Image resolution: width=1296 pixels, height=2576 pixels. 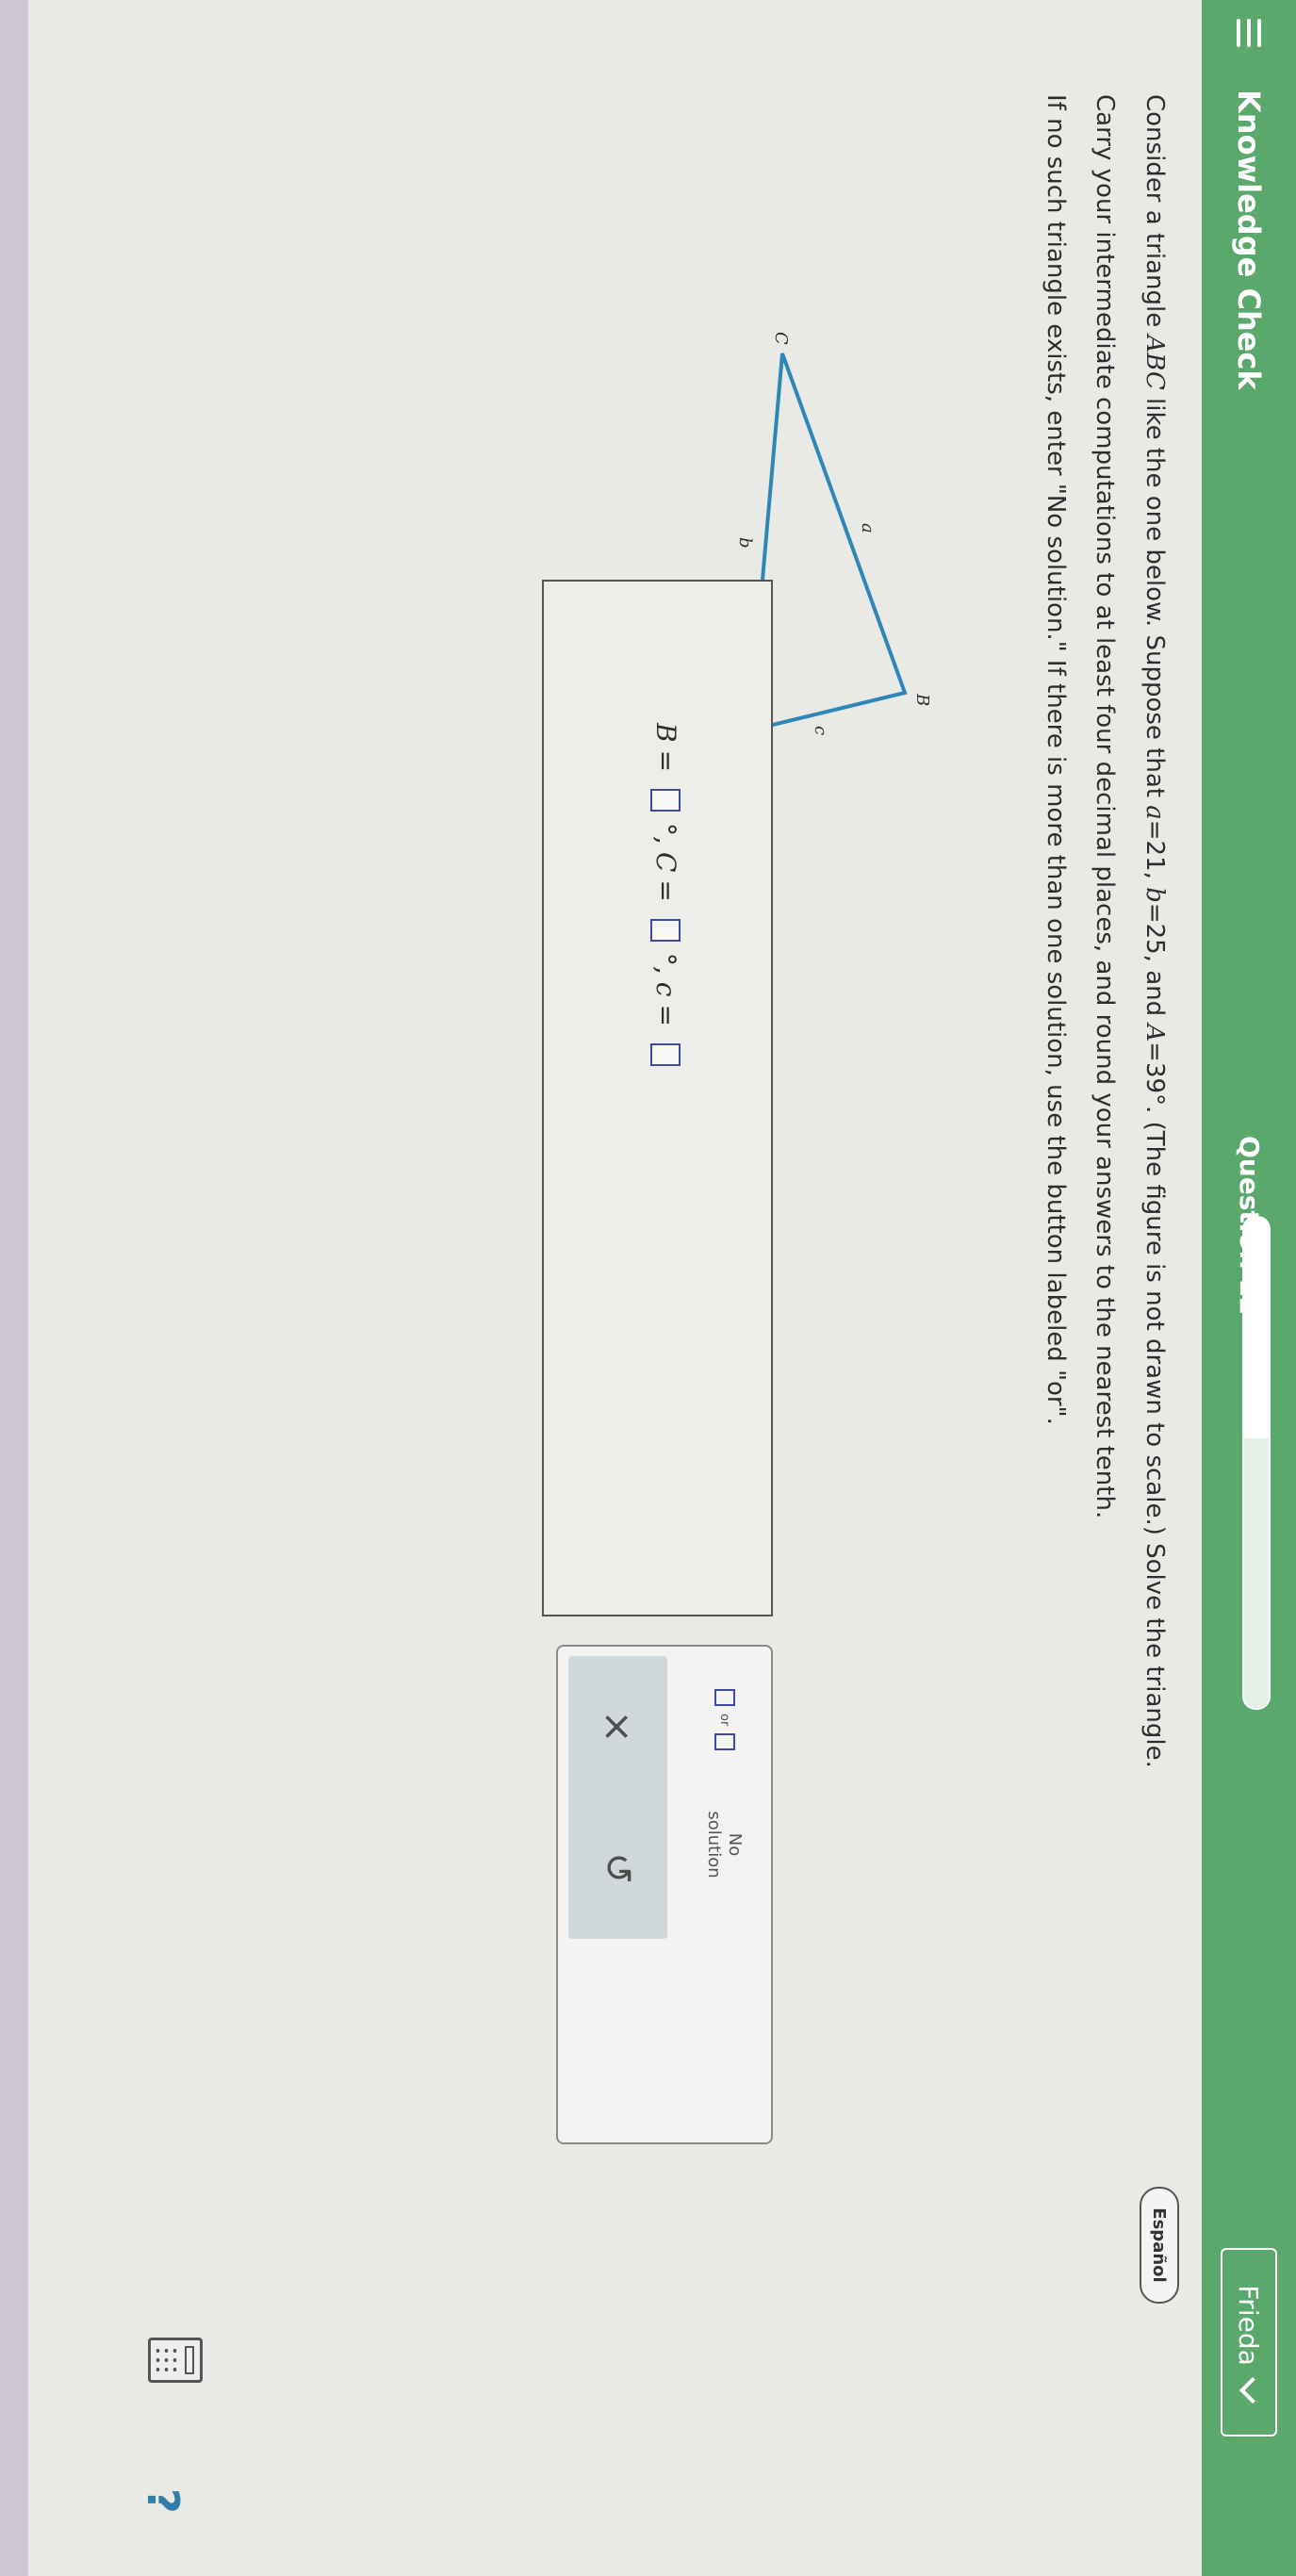 What do you see at coordinates (14, 1288) in the screenshot?
I see `page-edge` at bounding box center [14, 1288].